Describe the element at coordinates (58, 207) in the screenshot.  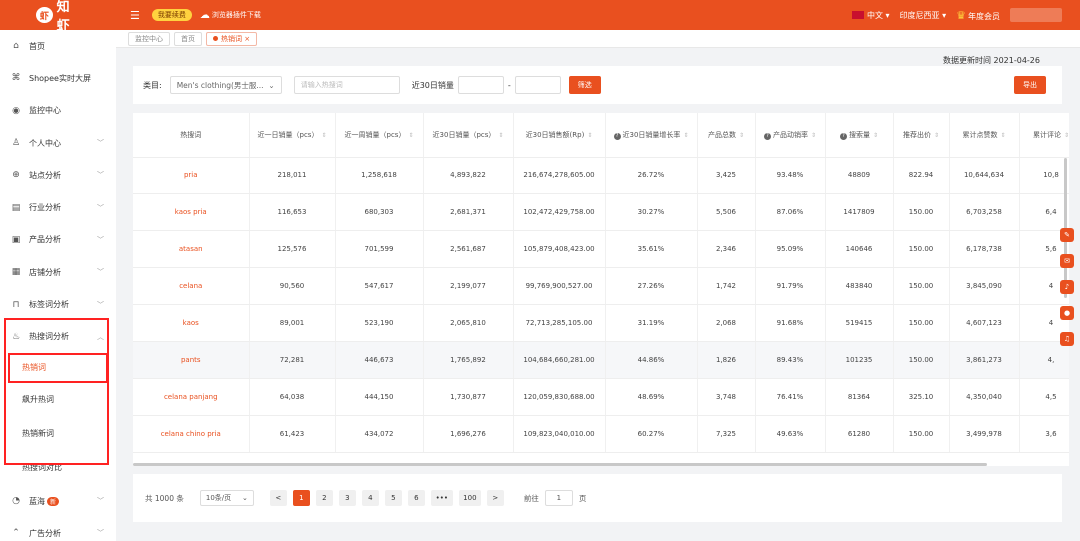
I see `sidebar-item-5: ▤ 行业分析 ﹀` at that location.